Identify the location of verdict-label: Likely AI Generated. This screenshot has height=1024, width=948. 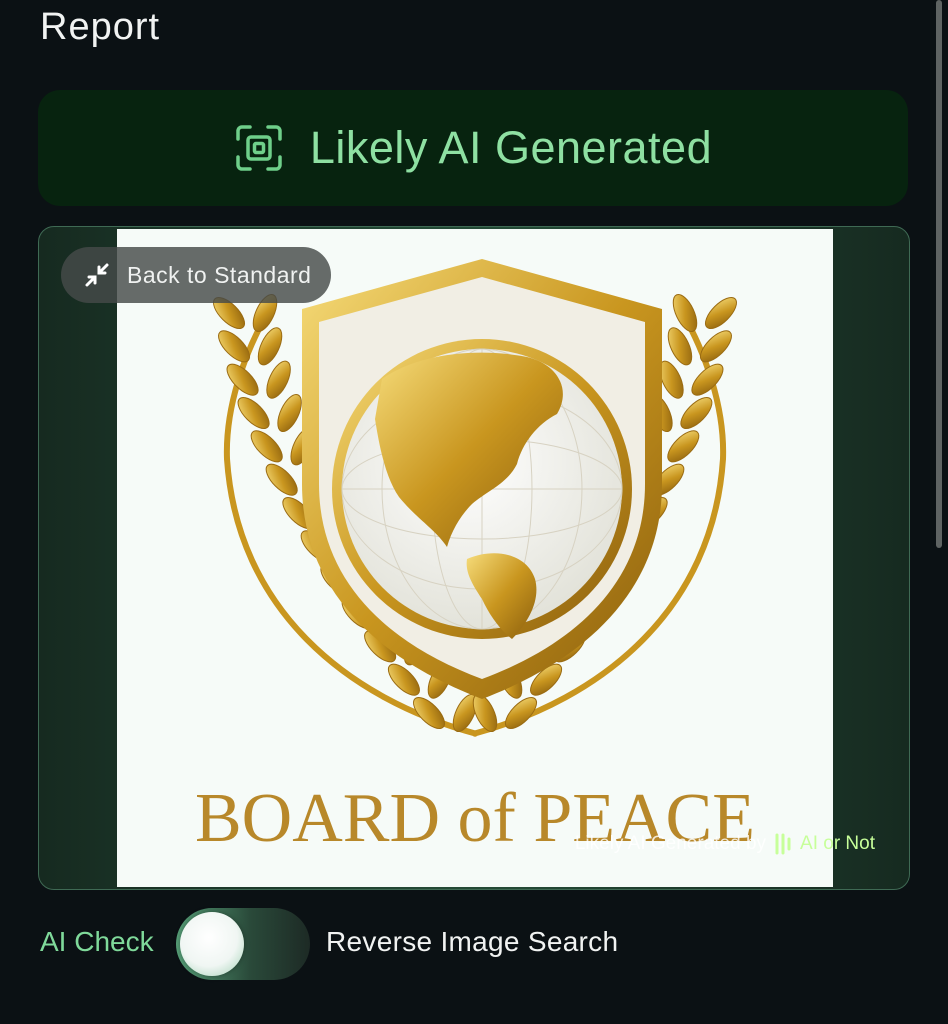
(511, 147).